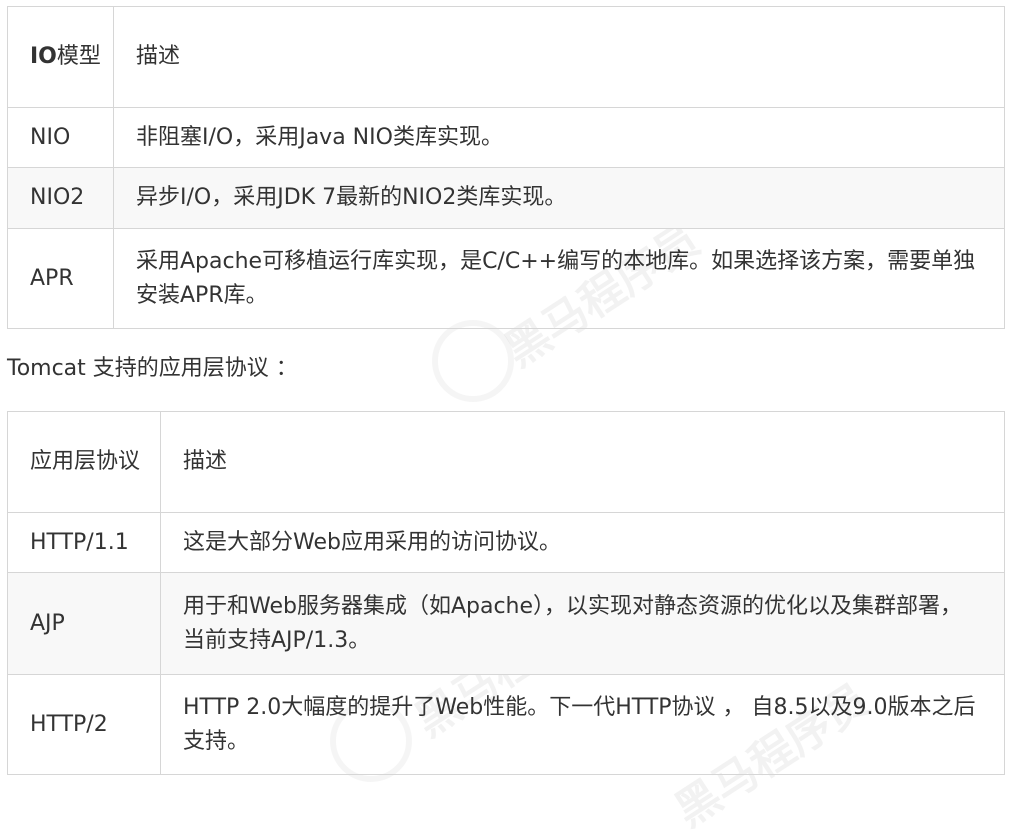  What do you see at coordinates (60, 278) in the screenshot?
I see `io-model-name: APR` at bounding box center [60, 278].